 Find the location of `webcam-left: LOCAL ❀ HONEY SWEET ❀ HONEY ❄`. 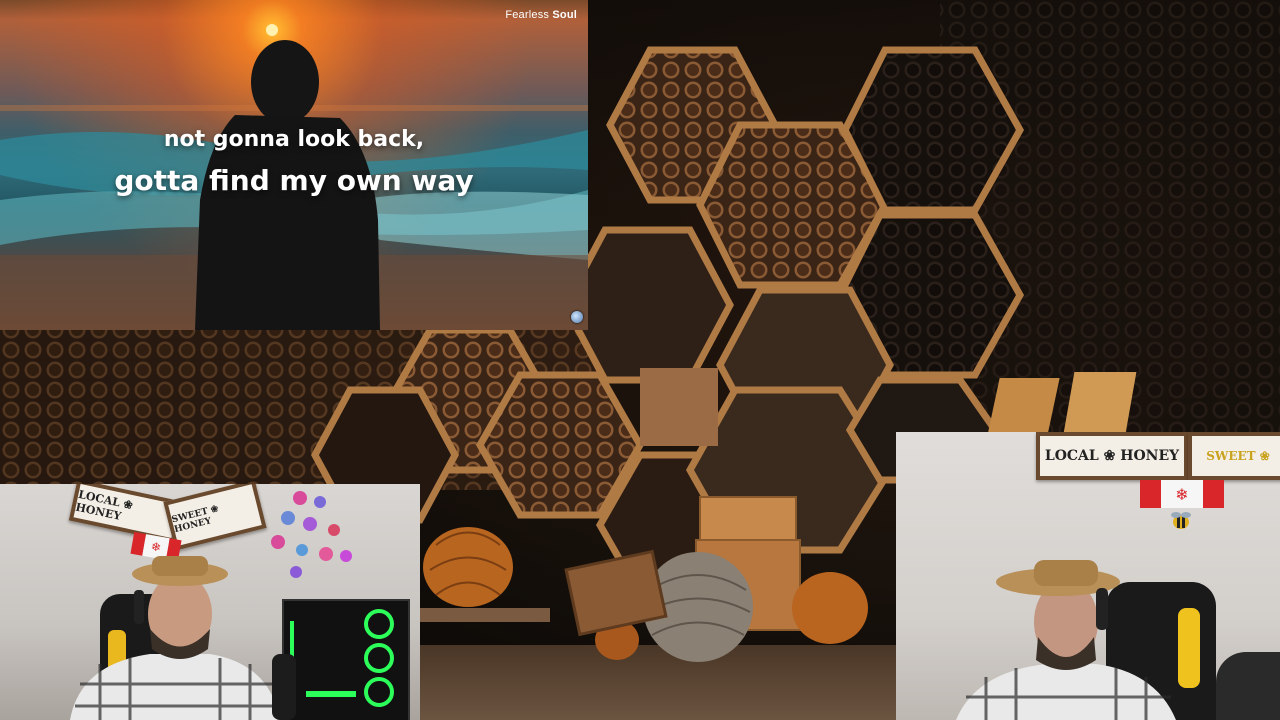

webcam-left: LOCAL ❀ HONEY SWEET ❀ HONEY ❄ is located at coordinates (210, 602).